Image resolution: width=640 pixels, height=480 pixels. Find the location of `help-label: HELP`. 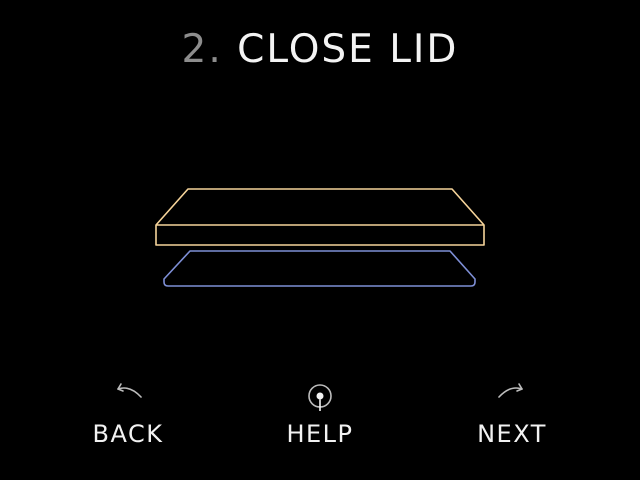

help-label: HELP is located at coordinates (320, 434).